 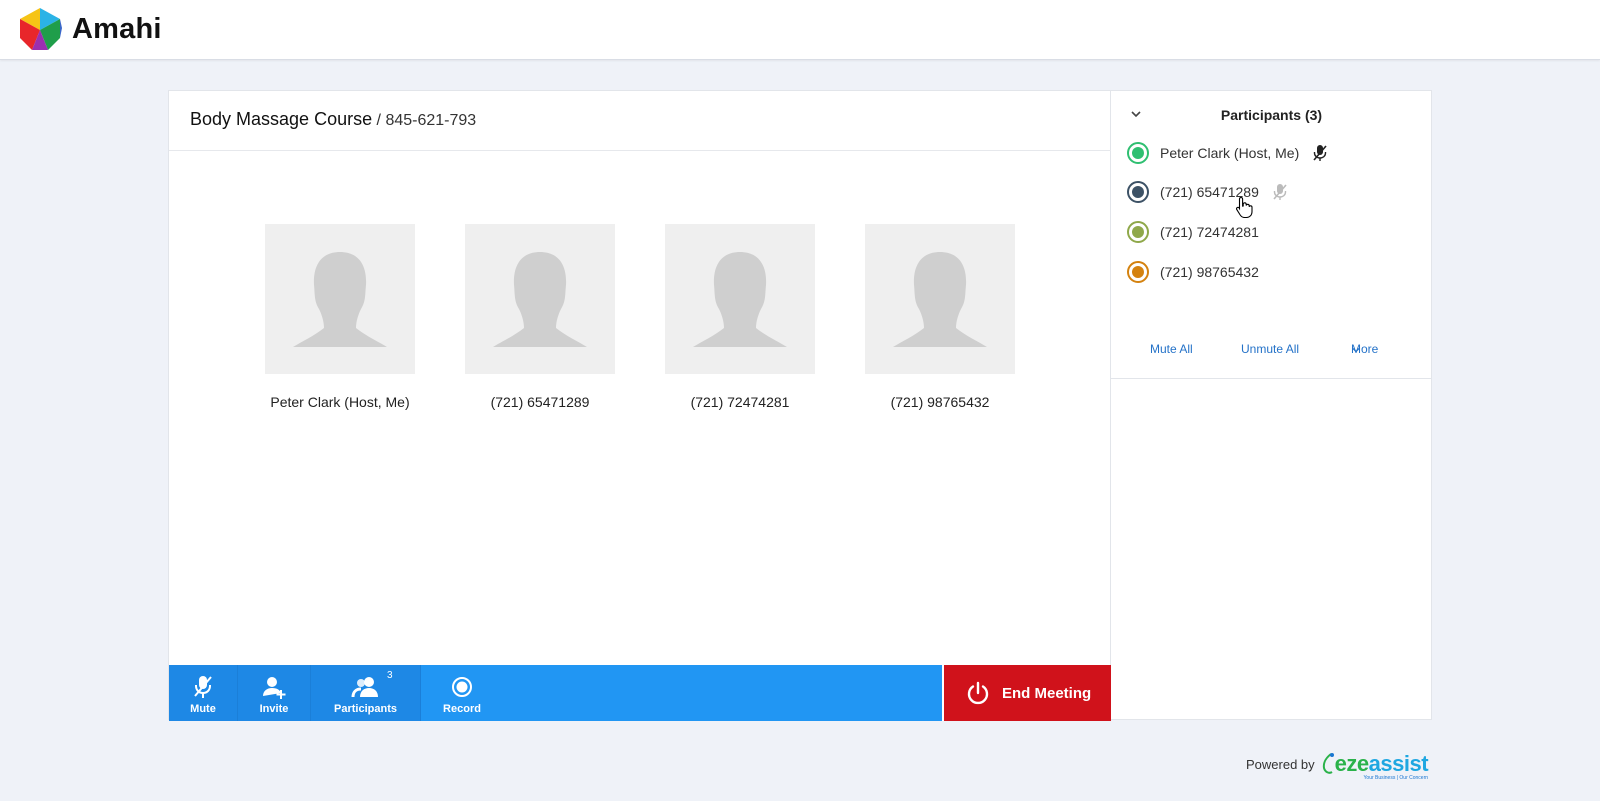 I want to click on brand-part-a: eze, so click(x=1351, y=763).